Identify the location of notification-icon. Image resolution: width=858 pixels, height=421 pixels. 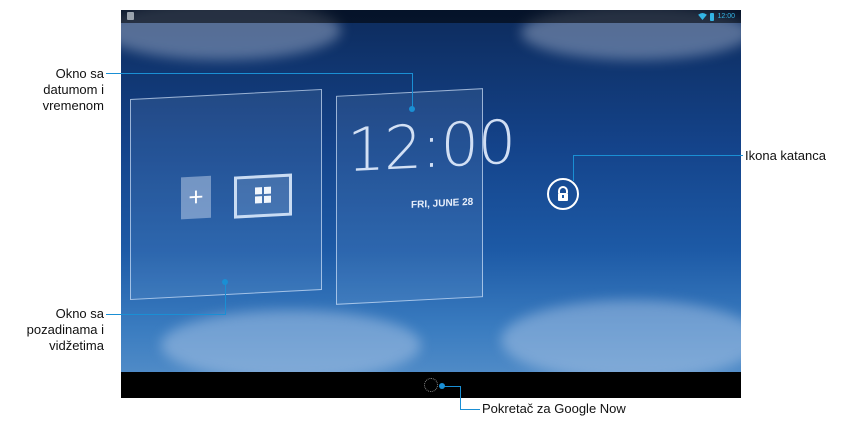
(130, 16).